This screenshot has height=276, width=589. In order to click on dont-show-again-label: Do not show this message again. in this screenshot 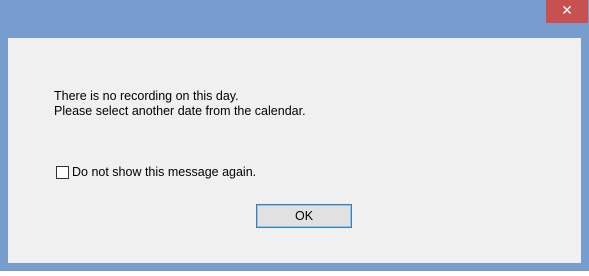, I will do `click(164, 172)`.